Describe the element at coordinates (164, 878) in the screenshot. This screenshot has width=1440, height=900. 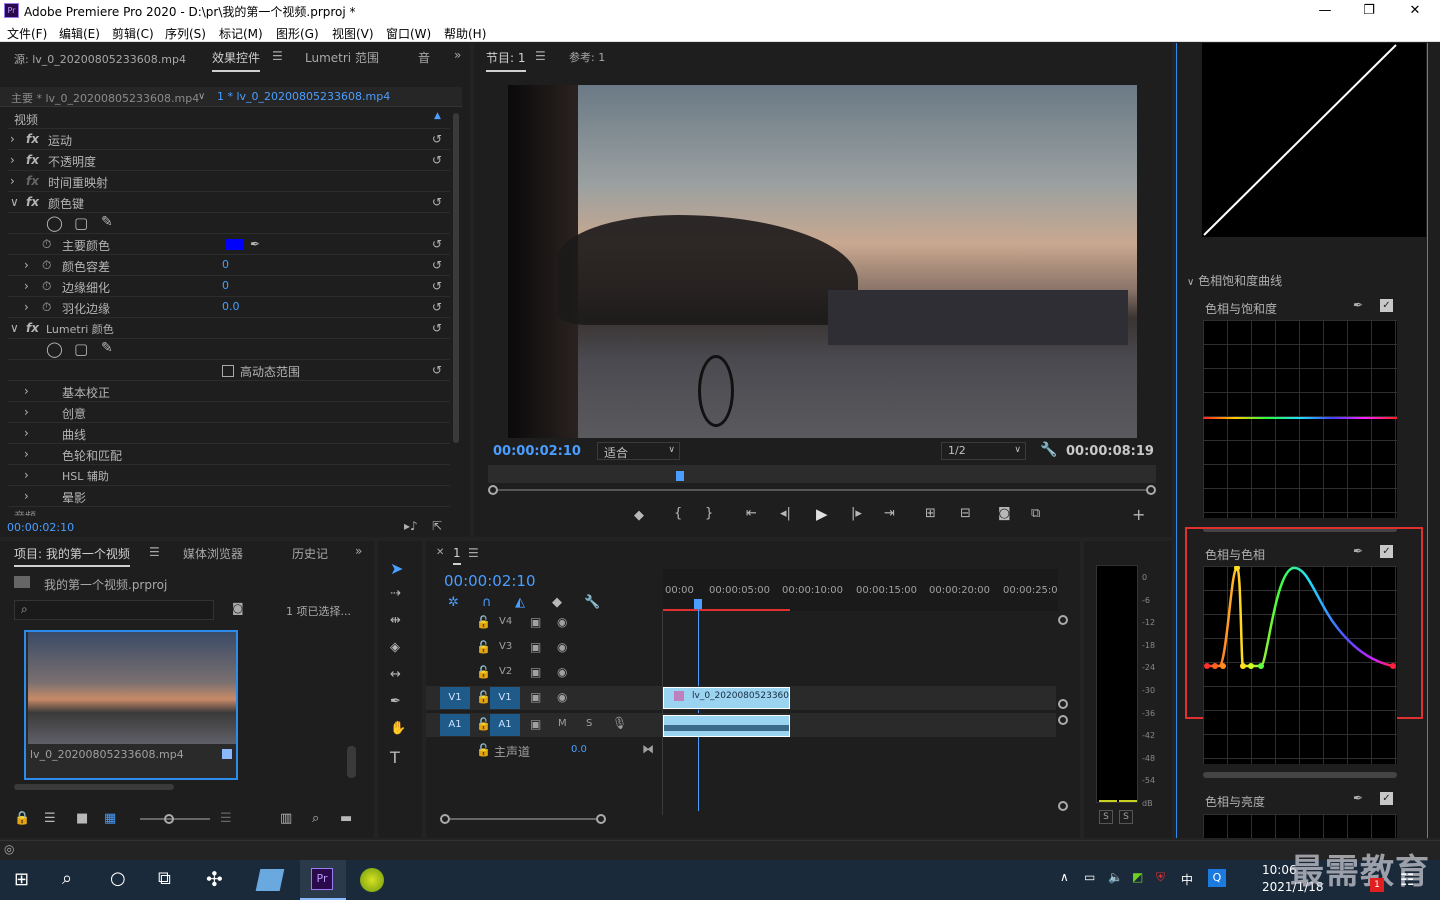
I see `task-view-icon: ⧉` at that location.